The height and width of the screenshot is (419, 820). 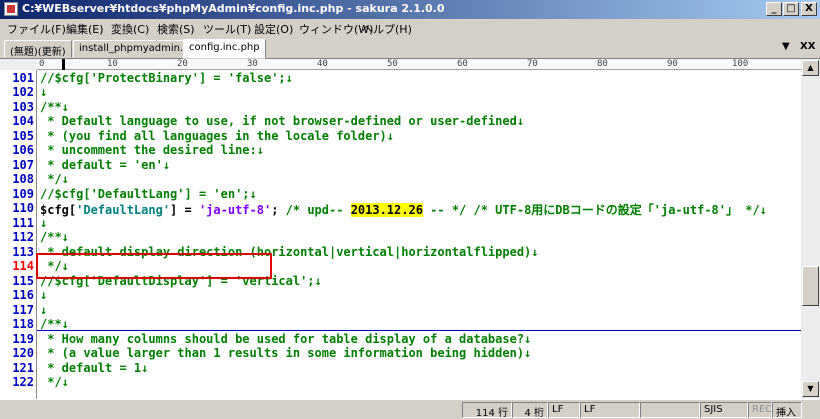 What do you see at coordinates (224, 49) in the screenshot?
I see `tab-config-inc-php: config.inc.php` at bounding box center [224, 49].